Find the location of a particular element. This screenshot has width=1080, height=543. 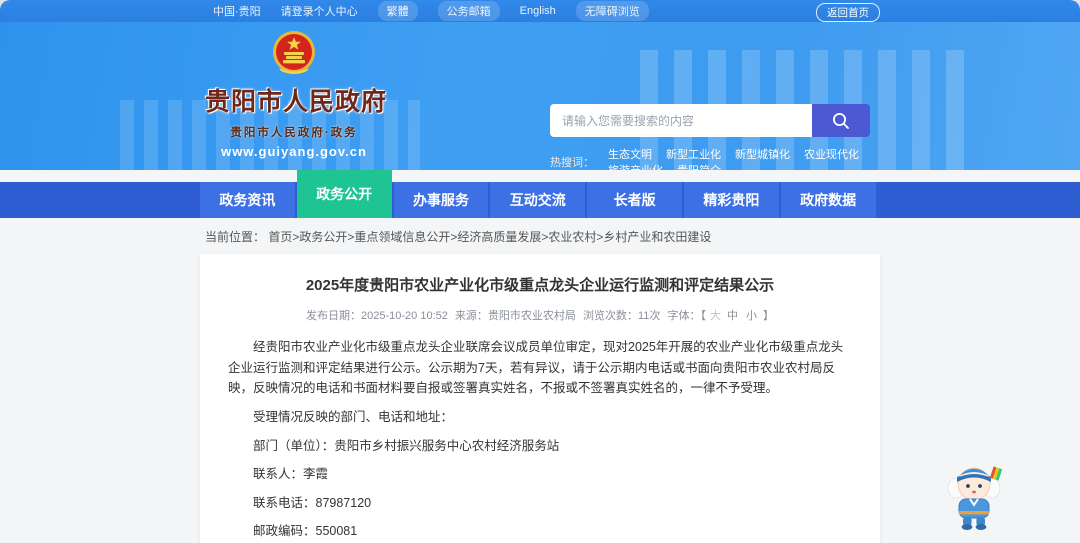

article-paragraph: 邮政编码：550081 is located at coordinates (305, 531).